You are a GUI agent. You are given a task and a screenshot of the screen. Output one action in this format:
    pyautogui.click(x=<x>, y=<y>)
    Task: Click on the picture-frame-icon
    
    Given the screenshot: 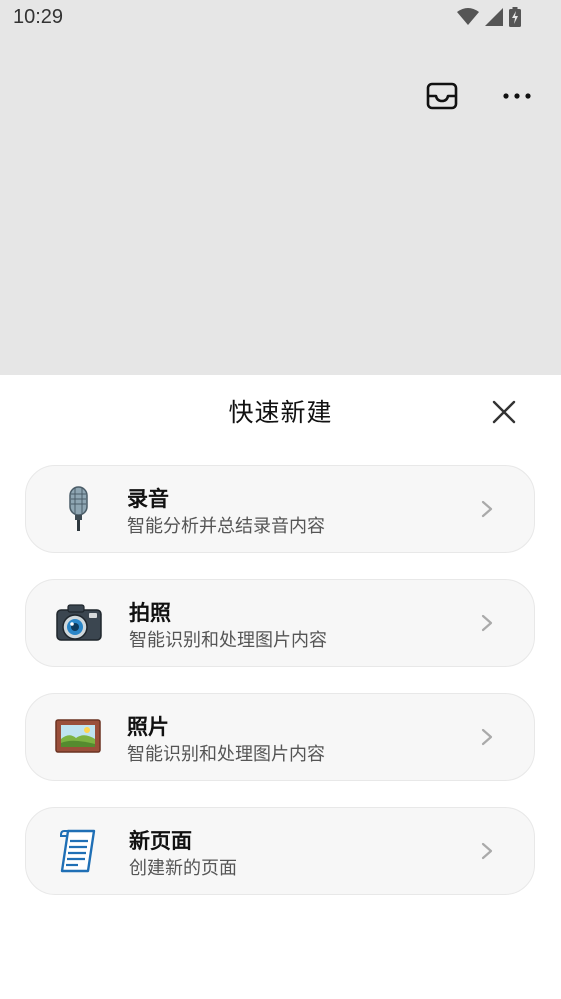 What is the action you would take?
    pyautogui.click(x=79, y=737)
    